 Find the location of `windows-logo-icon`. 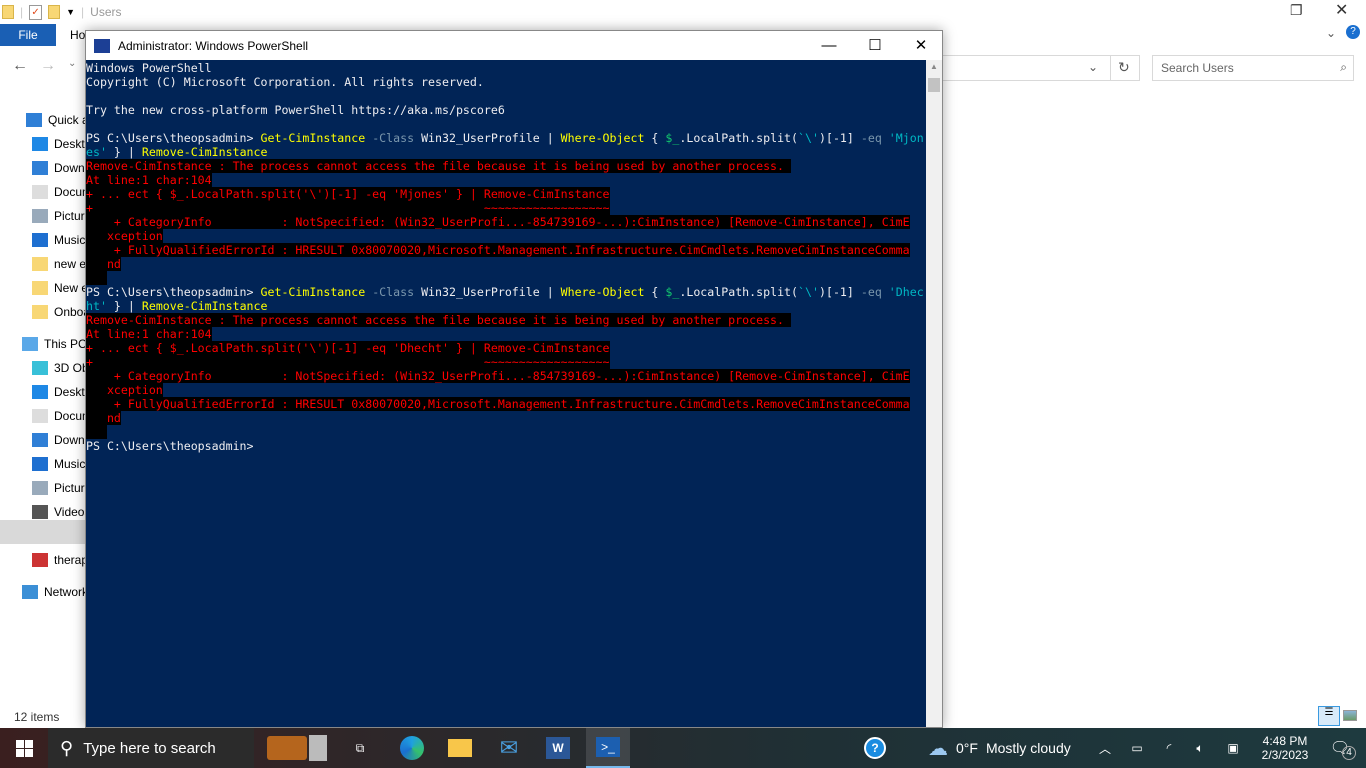

windows-logo-icon is located at coordinates (24, 748).